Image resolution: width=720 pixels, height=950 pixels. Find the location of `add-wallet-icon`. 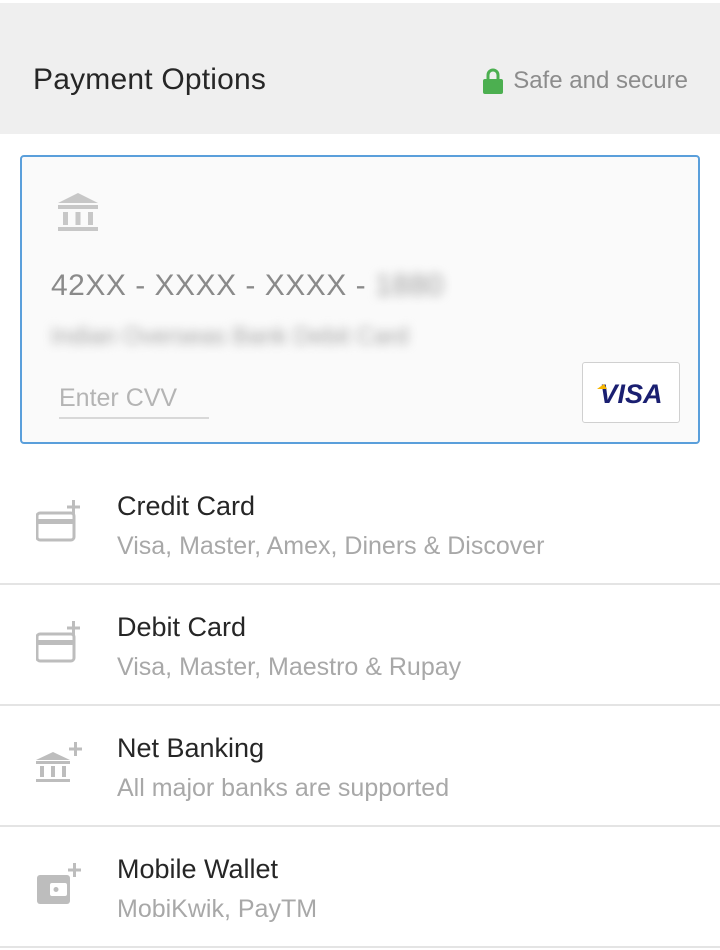

add-wallet-icon is located at coordinates (59, 883).